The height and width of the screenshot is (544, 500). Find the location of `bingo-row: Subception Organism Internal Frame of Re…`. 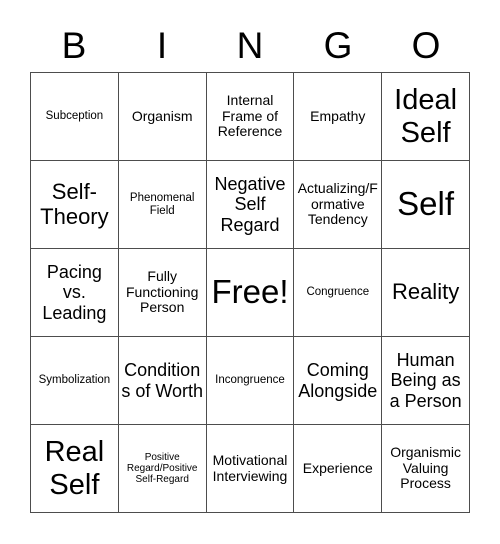

bingo-row: Subception Organism Internal Frame of Re… is located at coordinates (250, 117).